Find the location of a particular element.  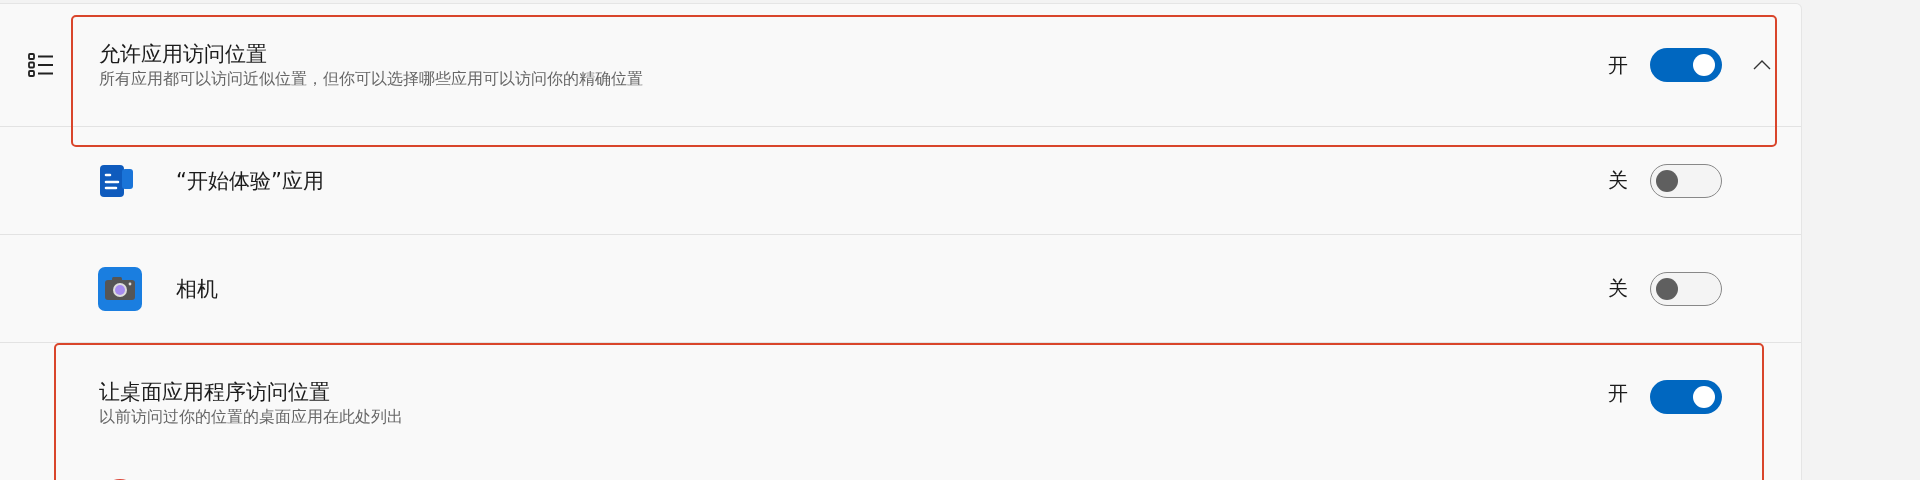

setting-title: 允许应用访问位置 is located at coordinates (183, 54).